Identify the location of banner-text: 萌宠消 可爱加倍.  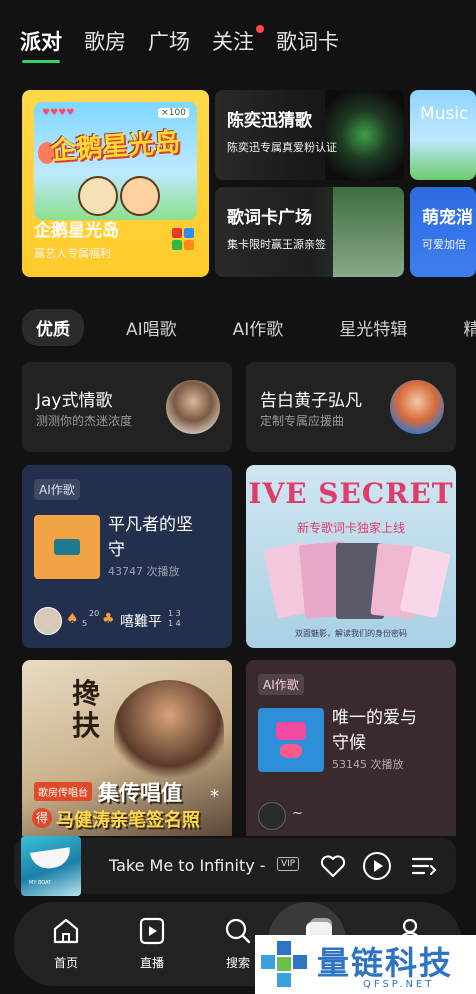
(447, 227).